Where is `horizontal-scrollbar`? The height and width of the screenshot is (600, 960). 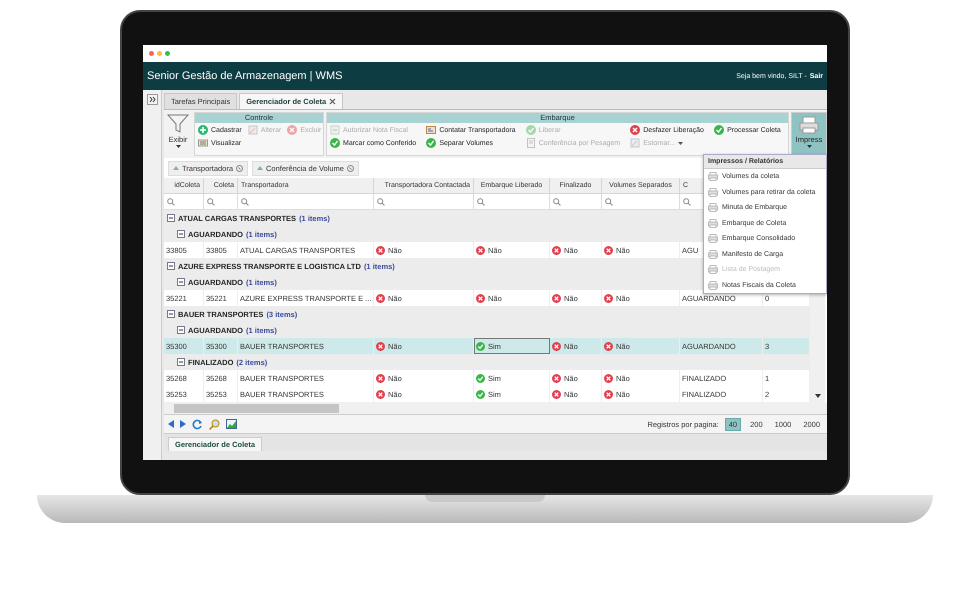
horizontal-scrollbar is located at coordinates (495, 408).